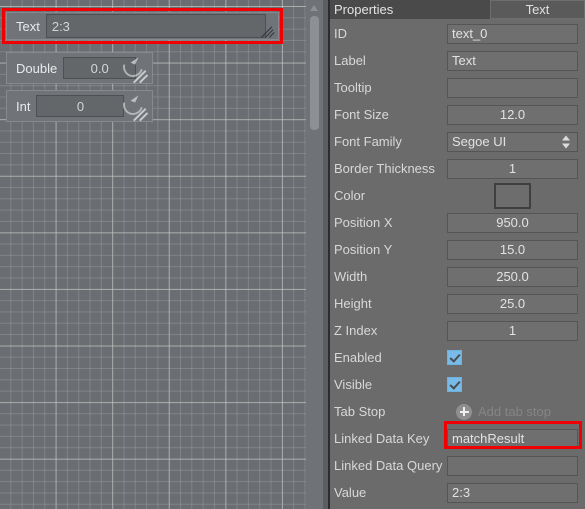 The image size is (585, 509). What do you see at coordinates (512, 87) in the screenshot?
I see `property-value-tooltip` at bounding box center [512, 87].